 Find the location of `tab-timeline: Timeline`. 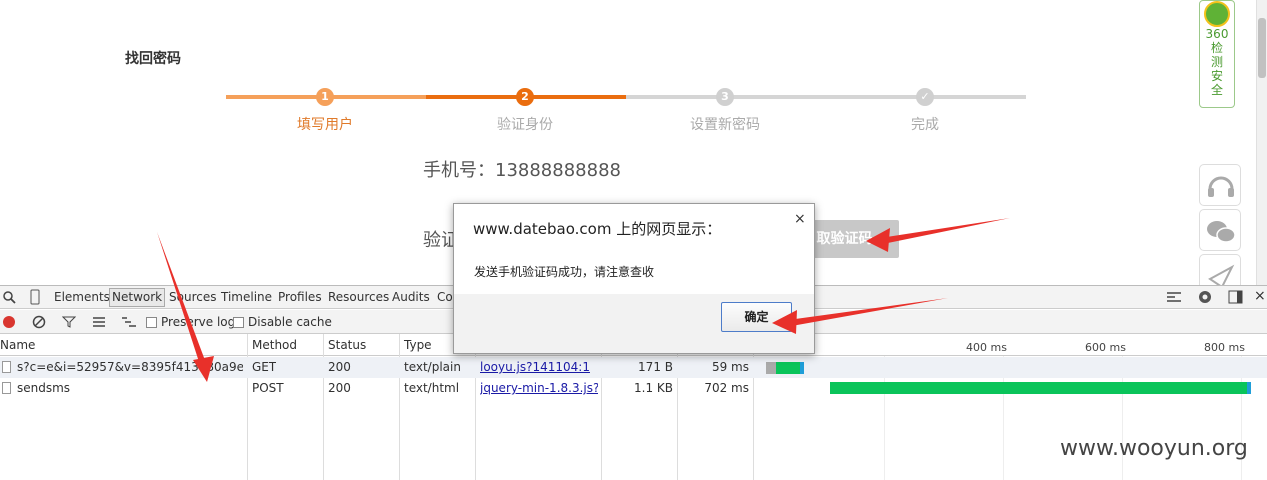

tab-timeline: Timeline is located at coordinates (246, 297).